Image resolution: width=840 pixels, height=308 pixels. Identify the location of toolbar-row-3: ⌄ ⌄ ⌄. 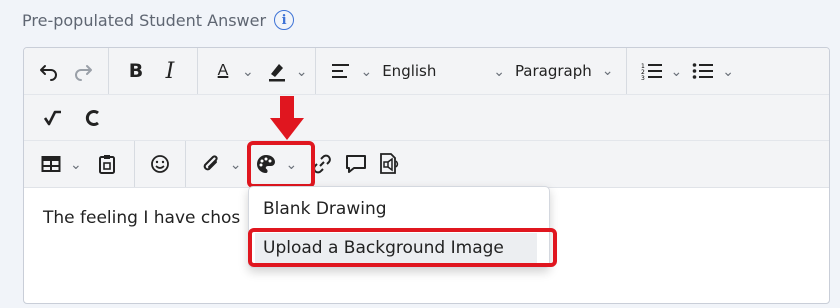
(426, 163).